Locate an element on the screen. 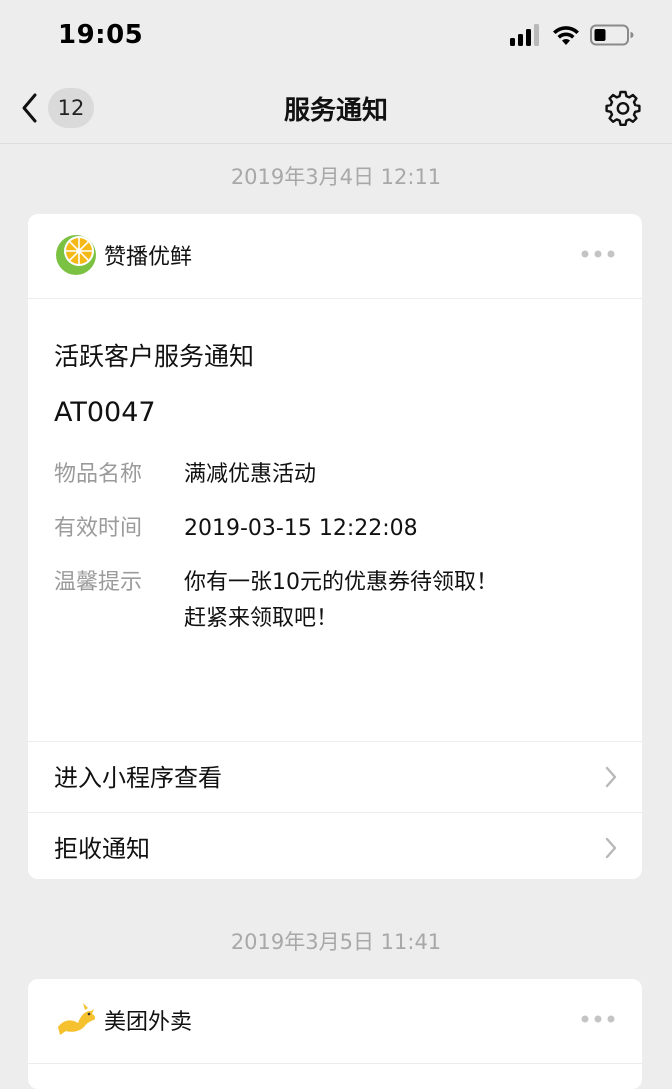 Image resolution: width=672 pixels, height=1089 pixels. field-label: 物品名称 is located at coordinates (98, 474).